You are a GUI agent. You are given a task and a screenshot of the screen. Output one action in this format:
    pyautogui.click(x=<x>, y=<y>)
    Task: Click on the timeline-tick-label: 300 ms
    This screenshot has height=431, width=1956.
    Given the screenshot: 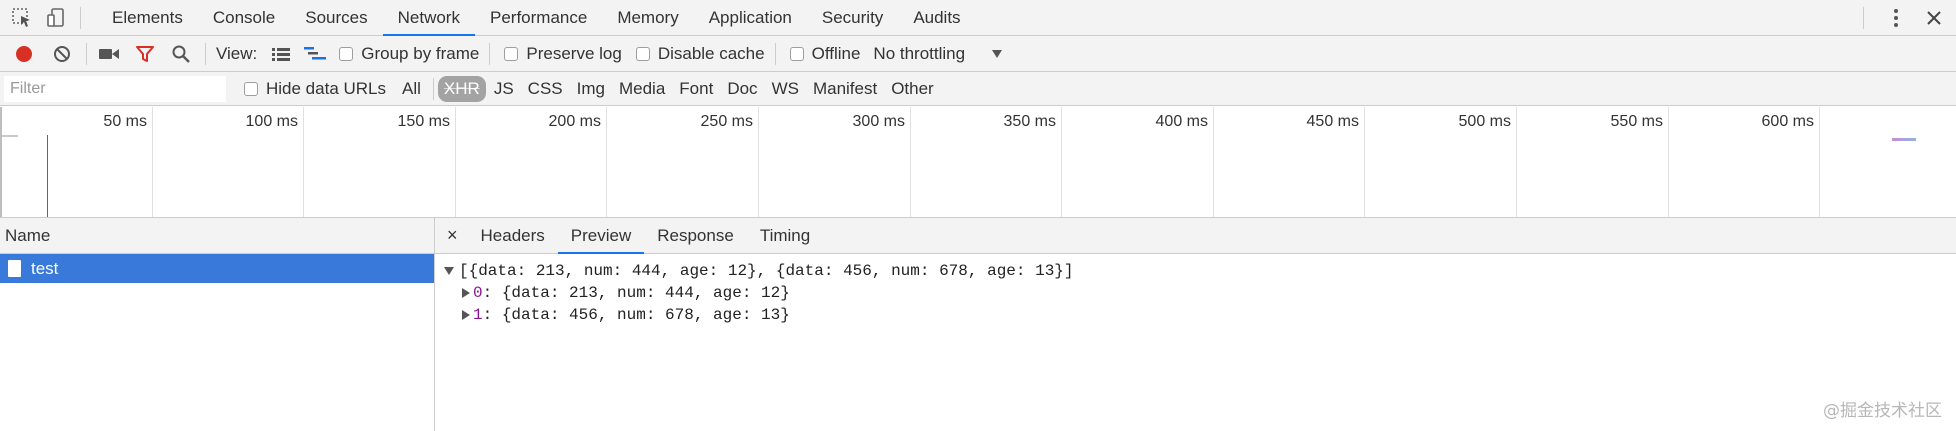 What is the action you would take?
    pyautogui.click(x=878, y=121)
    